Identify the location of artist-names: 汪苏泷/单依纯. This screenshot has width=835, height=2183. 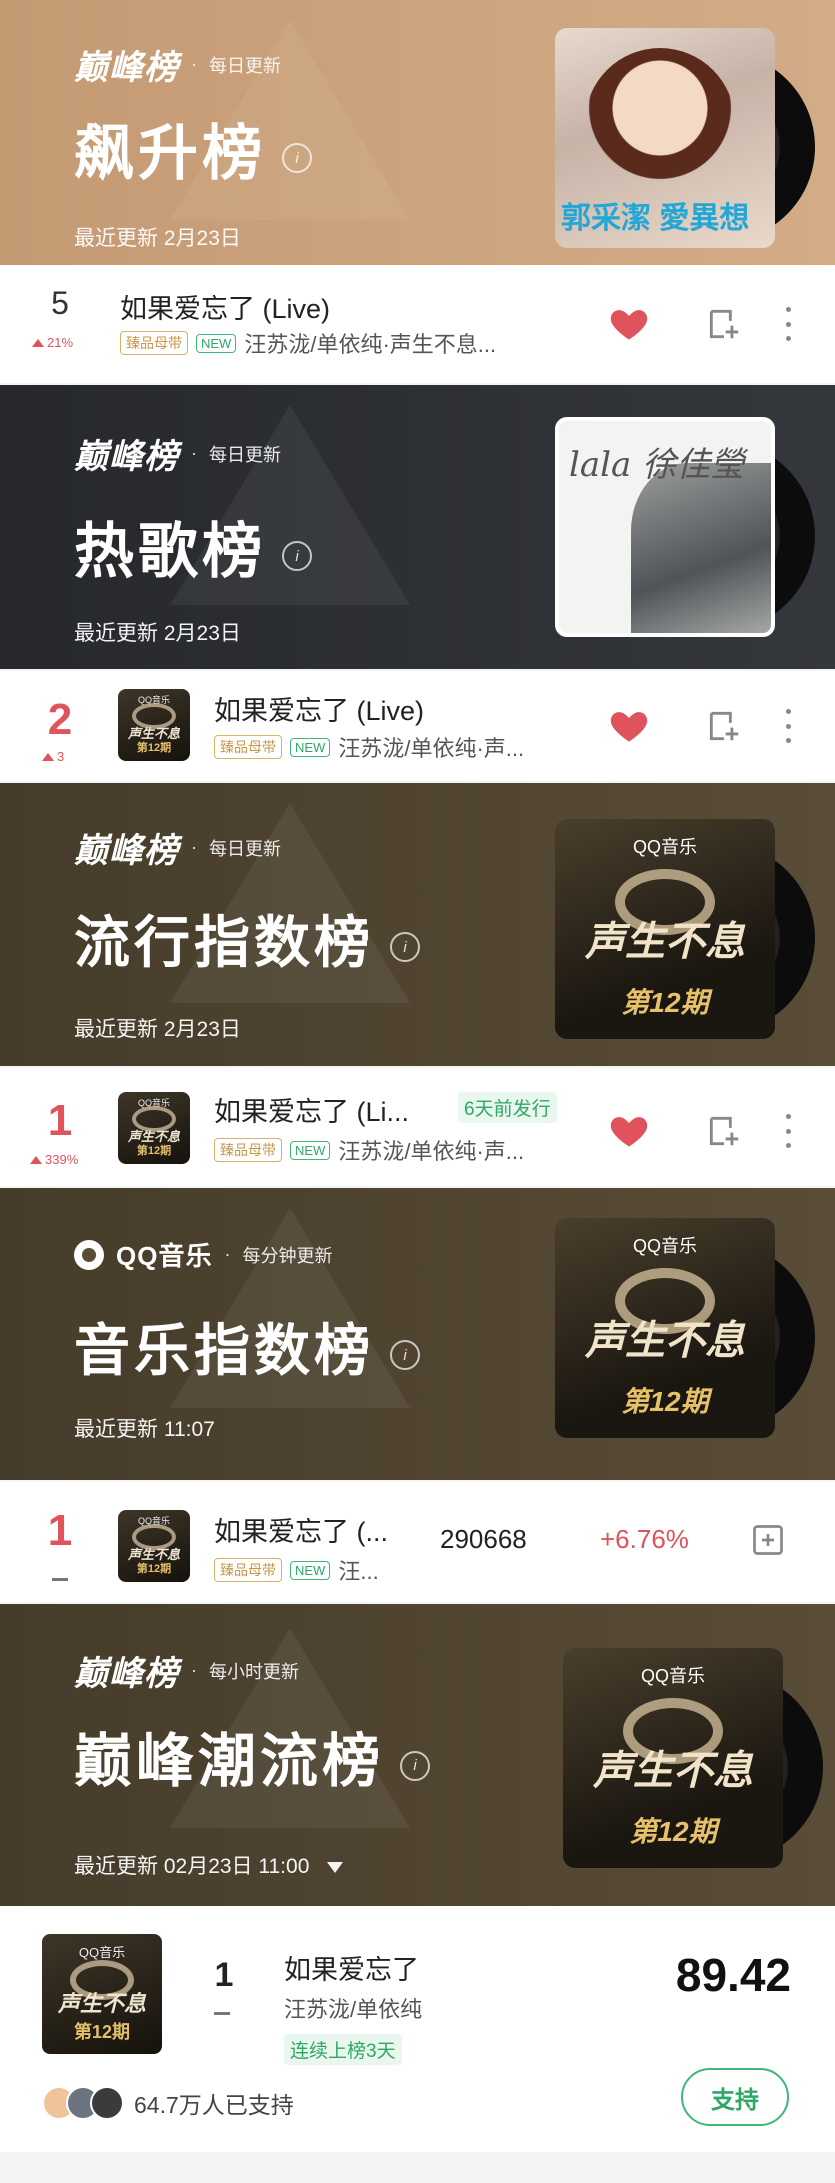
(353, 2008).